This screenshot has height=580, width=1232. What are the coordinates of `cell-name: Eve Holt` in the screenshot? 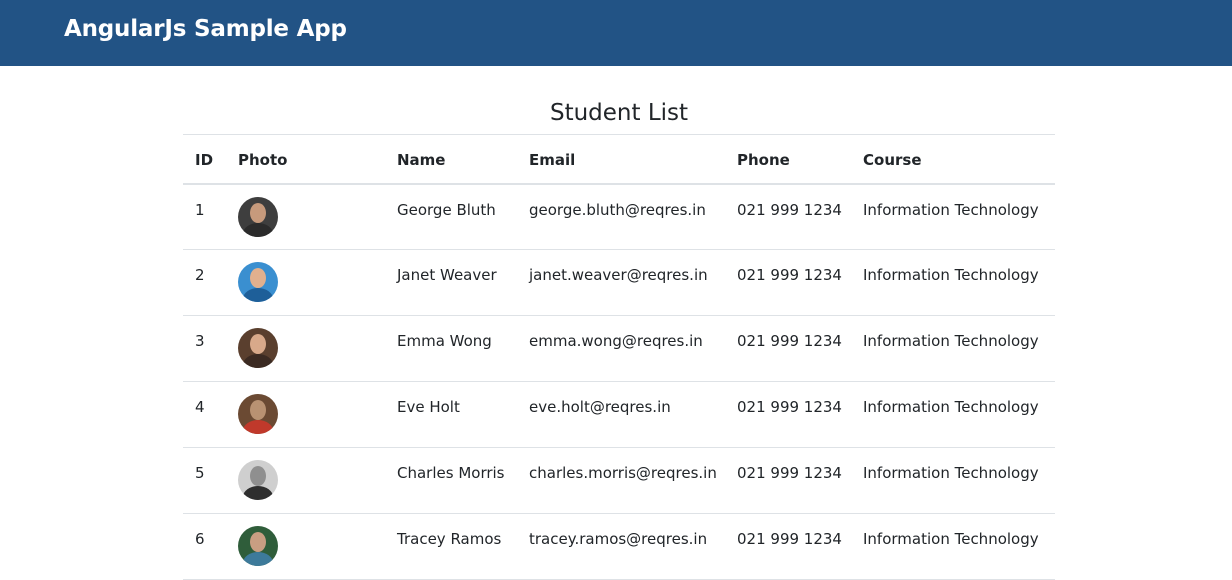 It's located at (428, 407).